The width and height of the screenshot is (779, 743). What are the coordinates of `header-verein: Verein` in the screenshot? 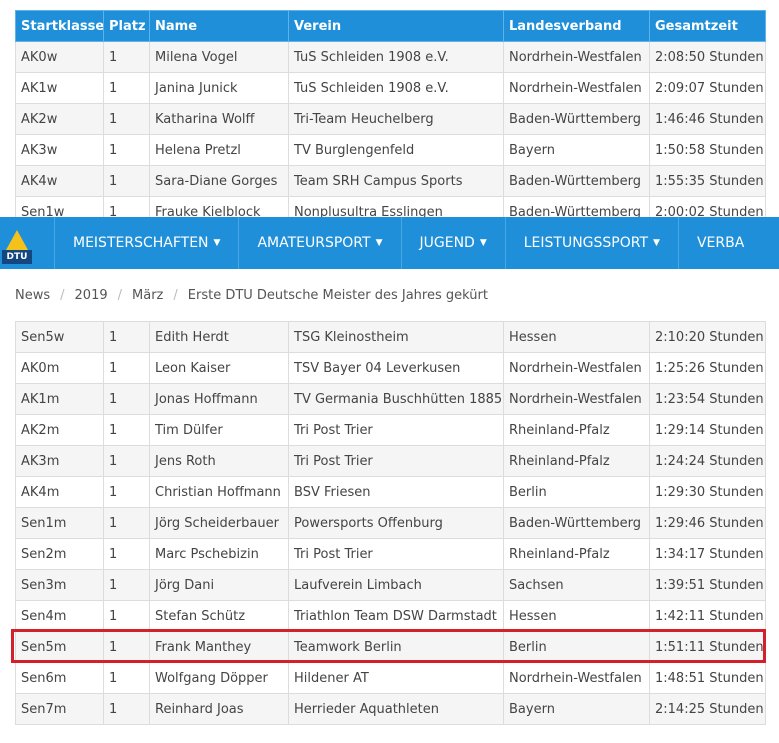 It's located at (396, 26).